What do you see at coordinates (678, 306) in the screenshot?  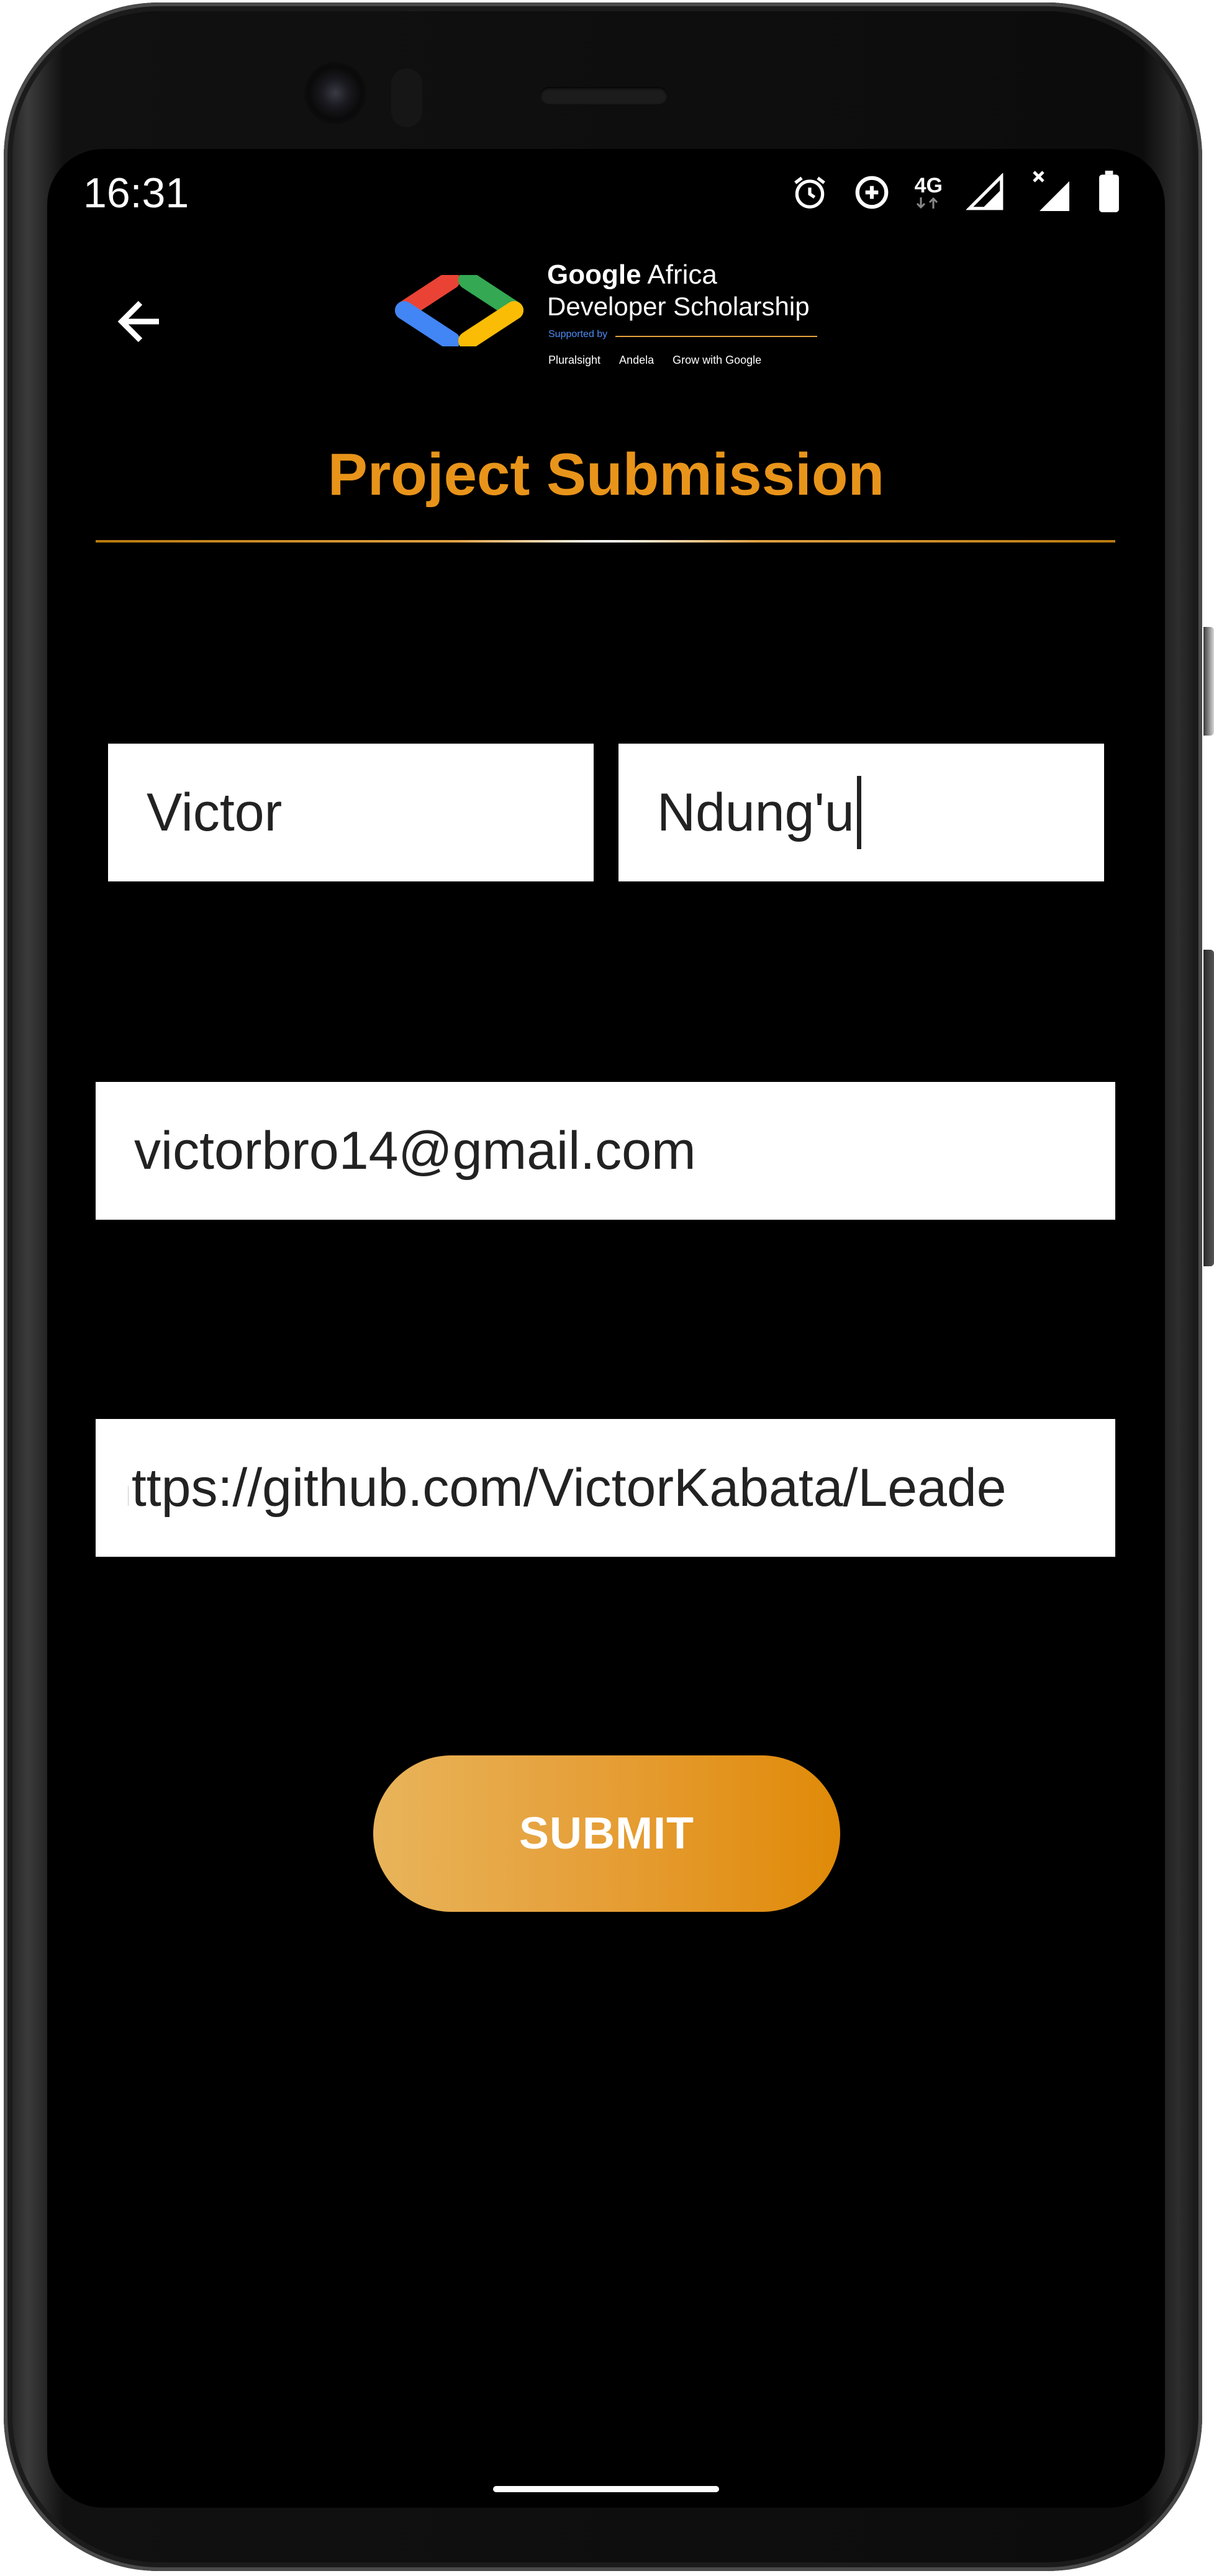 I see `logo-title-line2: Developer Scholarship` at bounding box center [678, 306].